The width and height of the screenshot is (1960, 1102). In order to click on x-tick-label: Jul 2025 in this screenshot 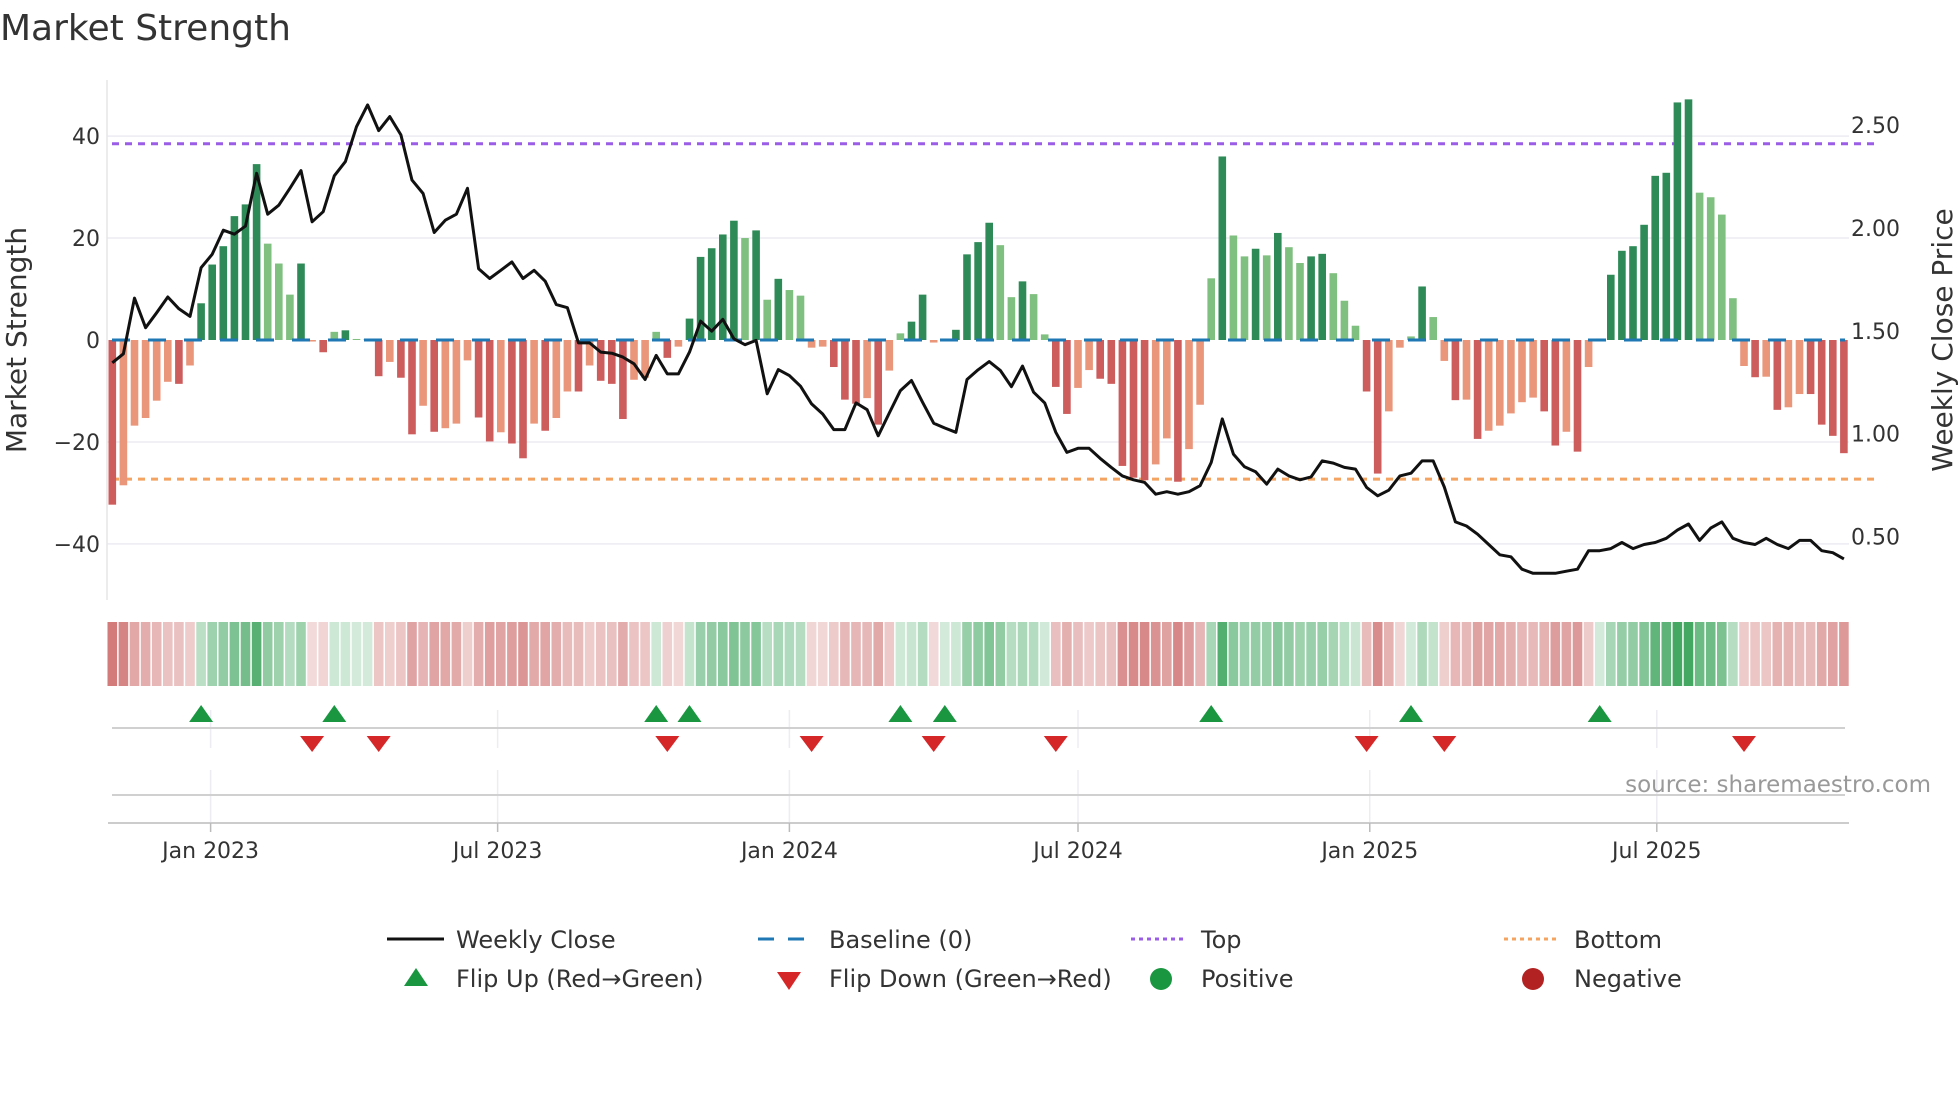, I will do `click(1656, 851)`.